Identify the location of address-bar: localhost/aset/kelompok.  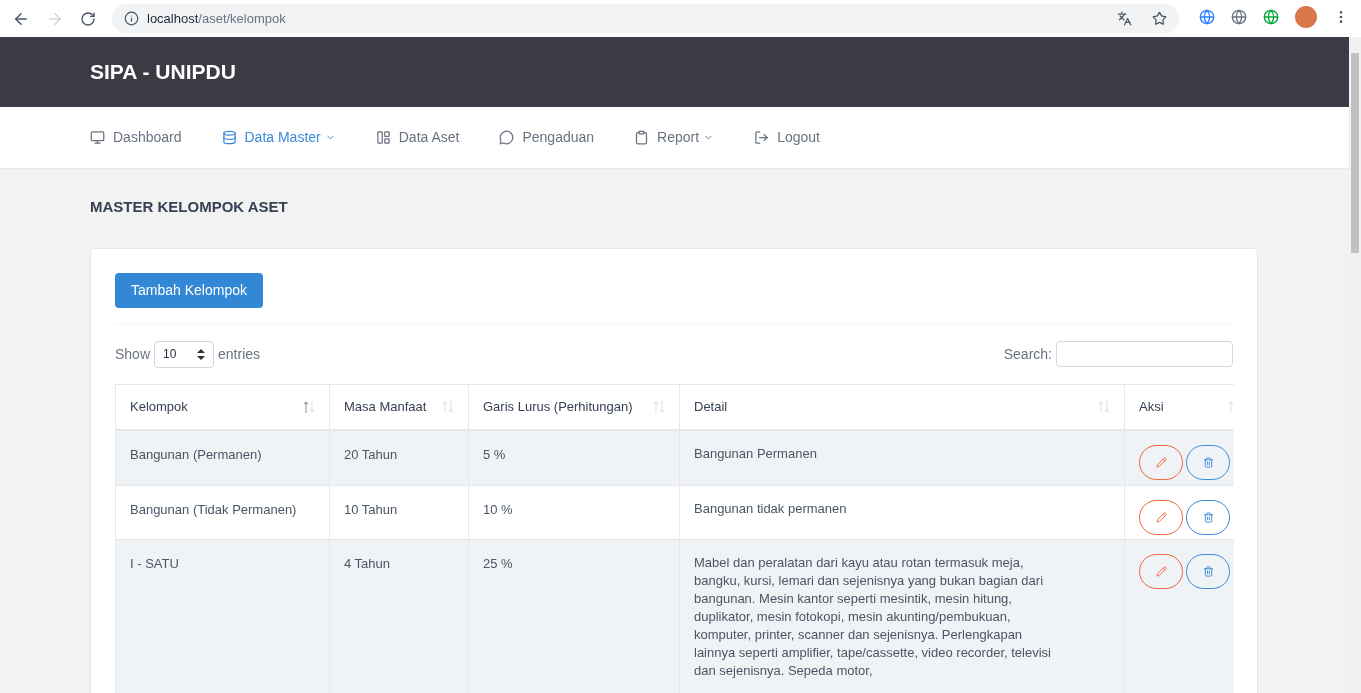
(645, 18).